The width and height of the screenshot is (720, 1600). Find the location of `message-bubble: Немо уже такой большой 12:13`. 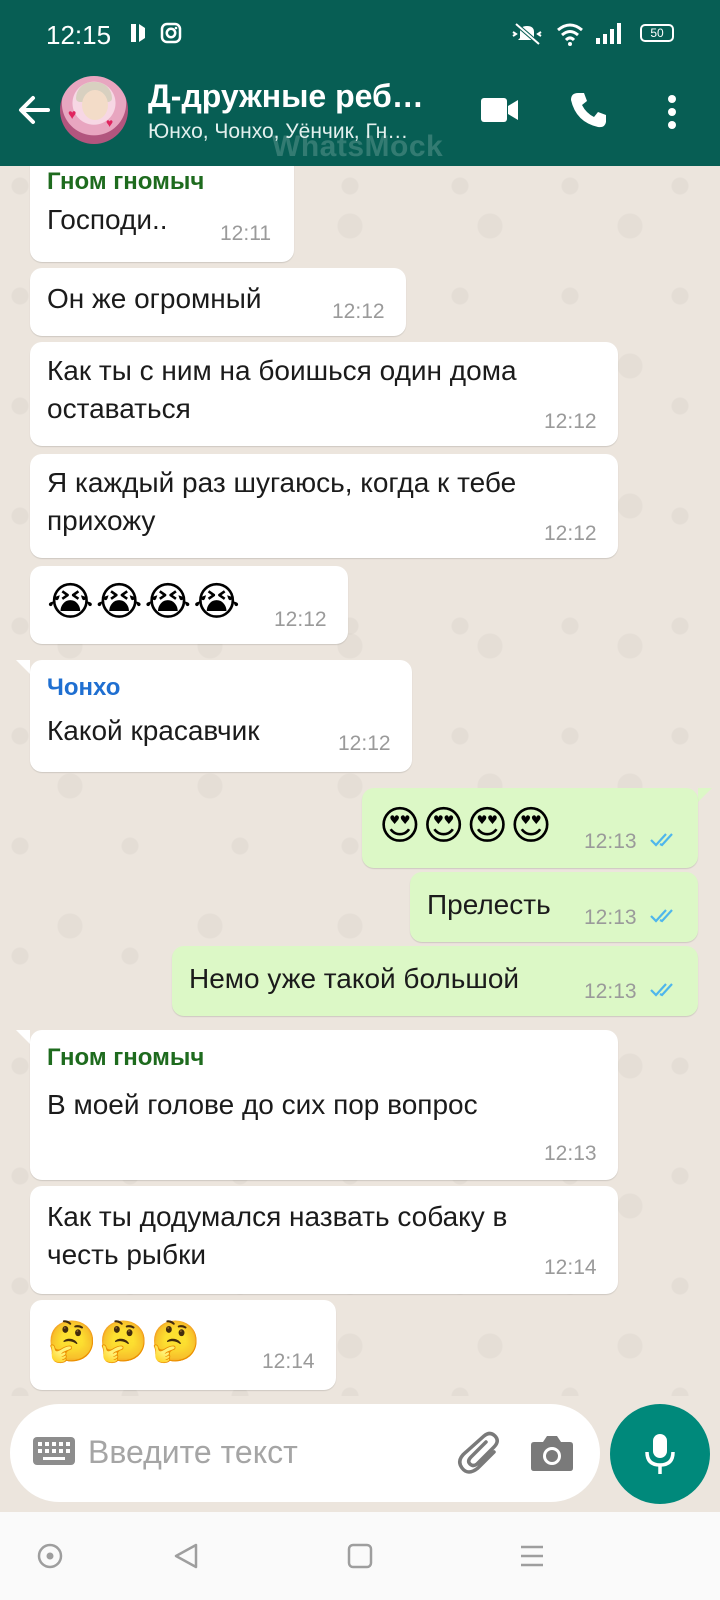

message-bubble: Немо уже такой большой 12:13 is located at coordinates (435, 981).